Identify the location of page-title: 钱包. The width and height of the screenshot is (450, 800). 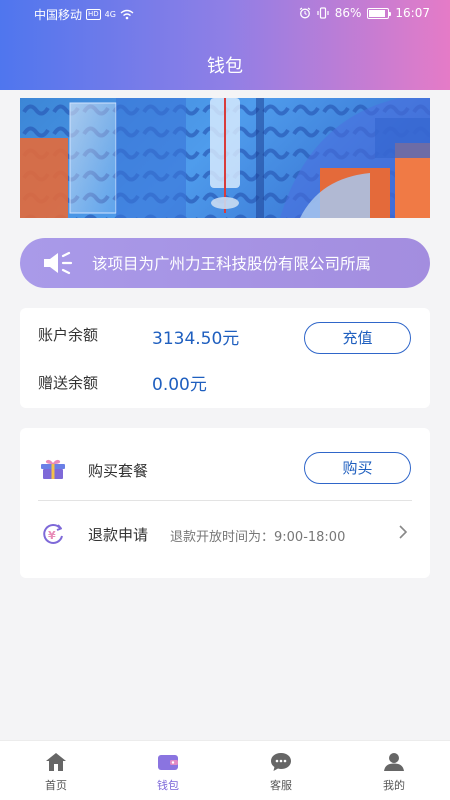
(225, 66).